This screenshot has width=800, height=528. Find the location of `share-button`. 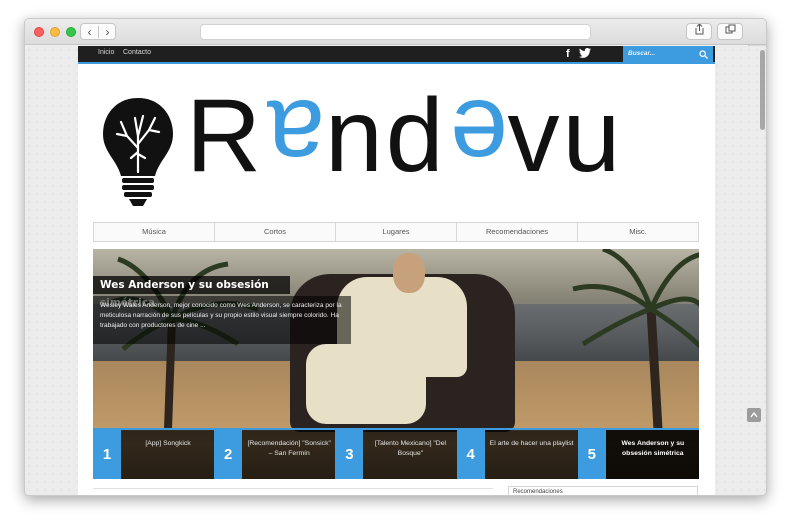

share-button is located at coordinates (699, 31).